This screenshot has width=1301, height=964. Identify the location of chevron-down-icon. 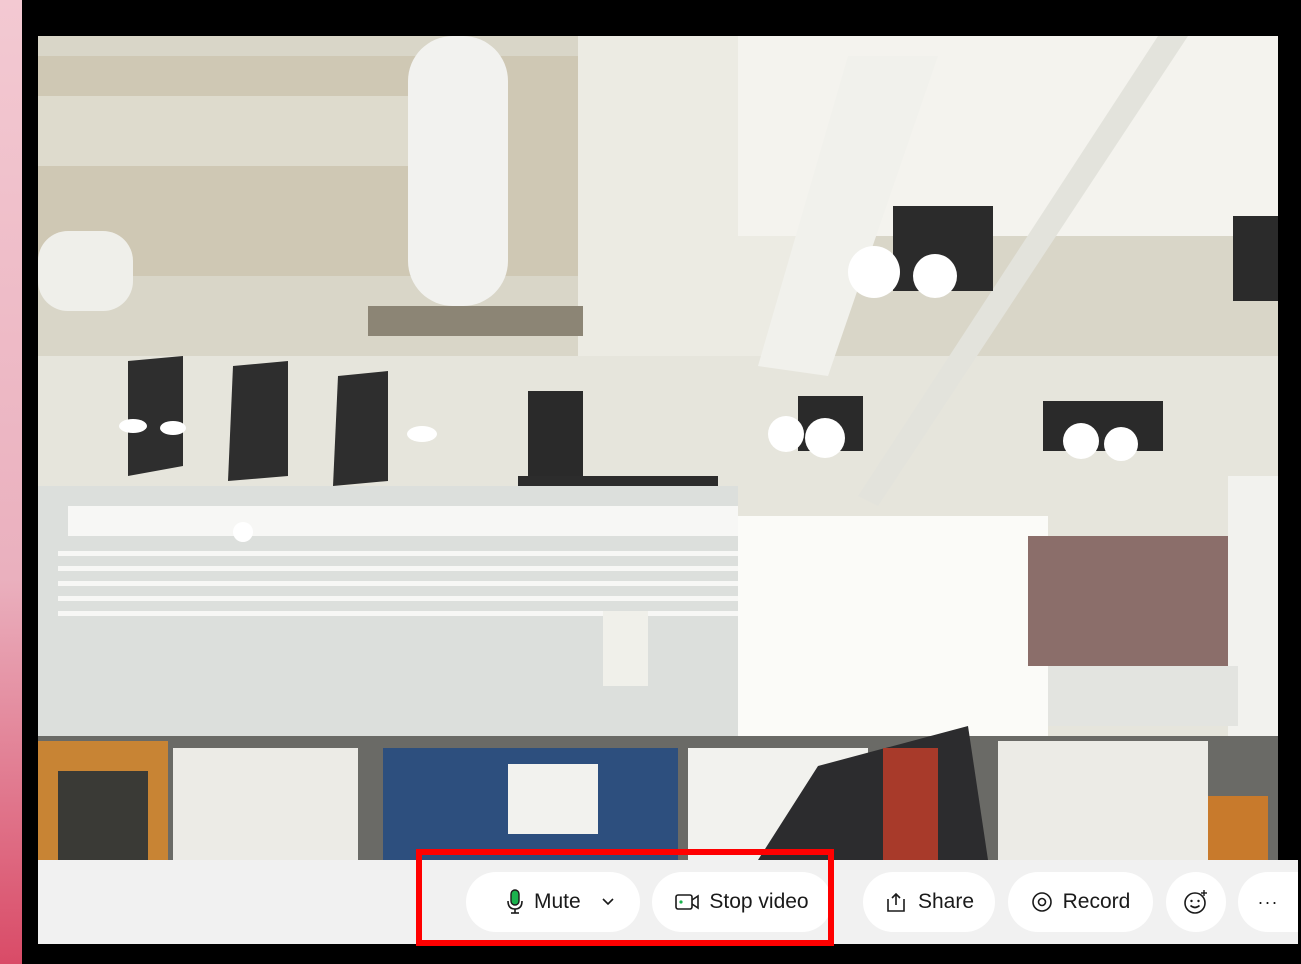
(608, 902).